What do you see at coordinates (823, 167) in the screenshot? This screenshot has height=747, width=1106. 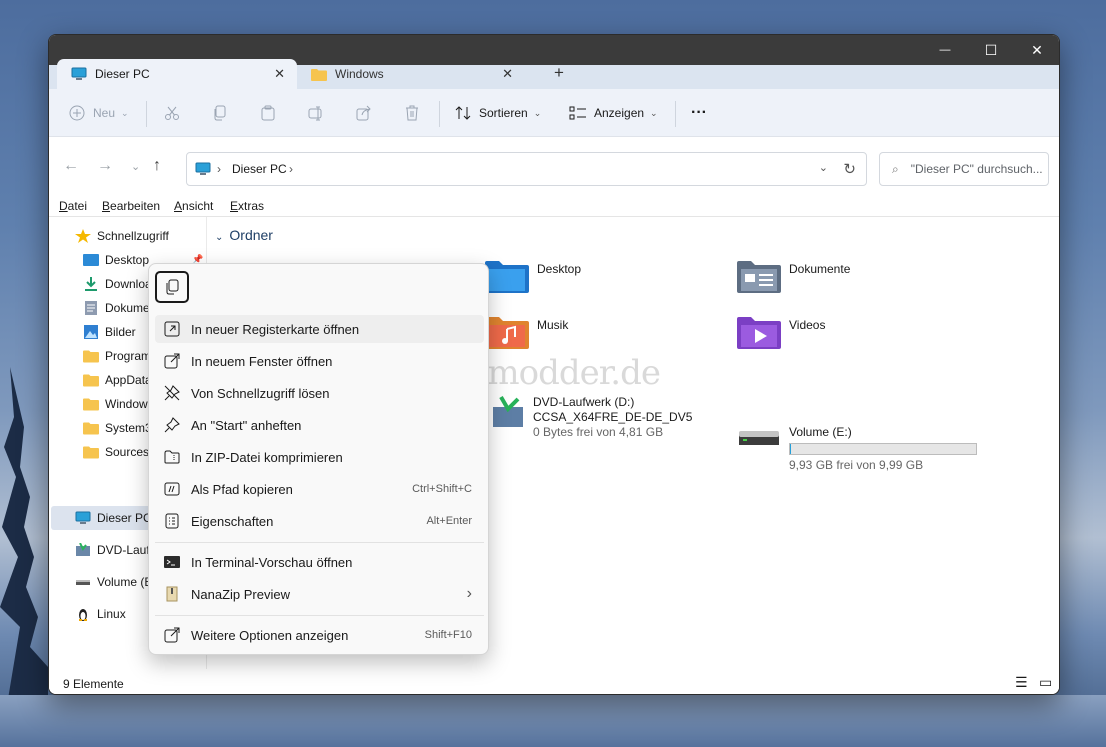 I see `address-history-chevron-icon: ⌄` at bounding box center [823, 167].